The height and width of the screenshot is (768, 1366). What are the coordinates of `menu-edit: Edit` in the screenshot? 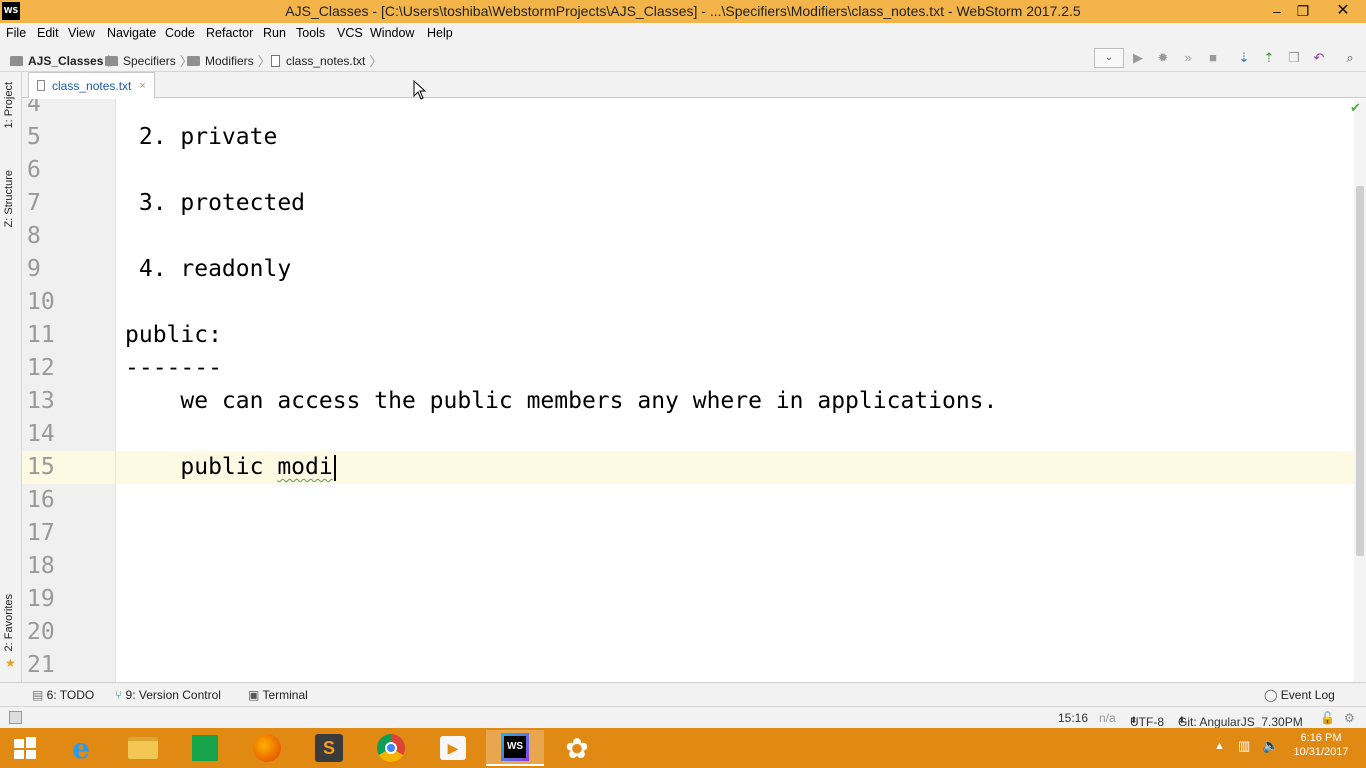 It's located at (48, 33).